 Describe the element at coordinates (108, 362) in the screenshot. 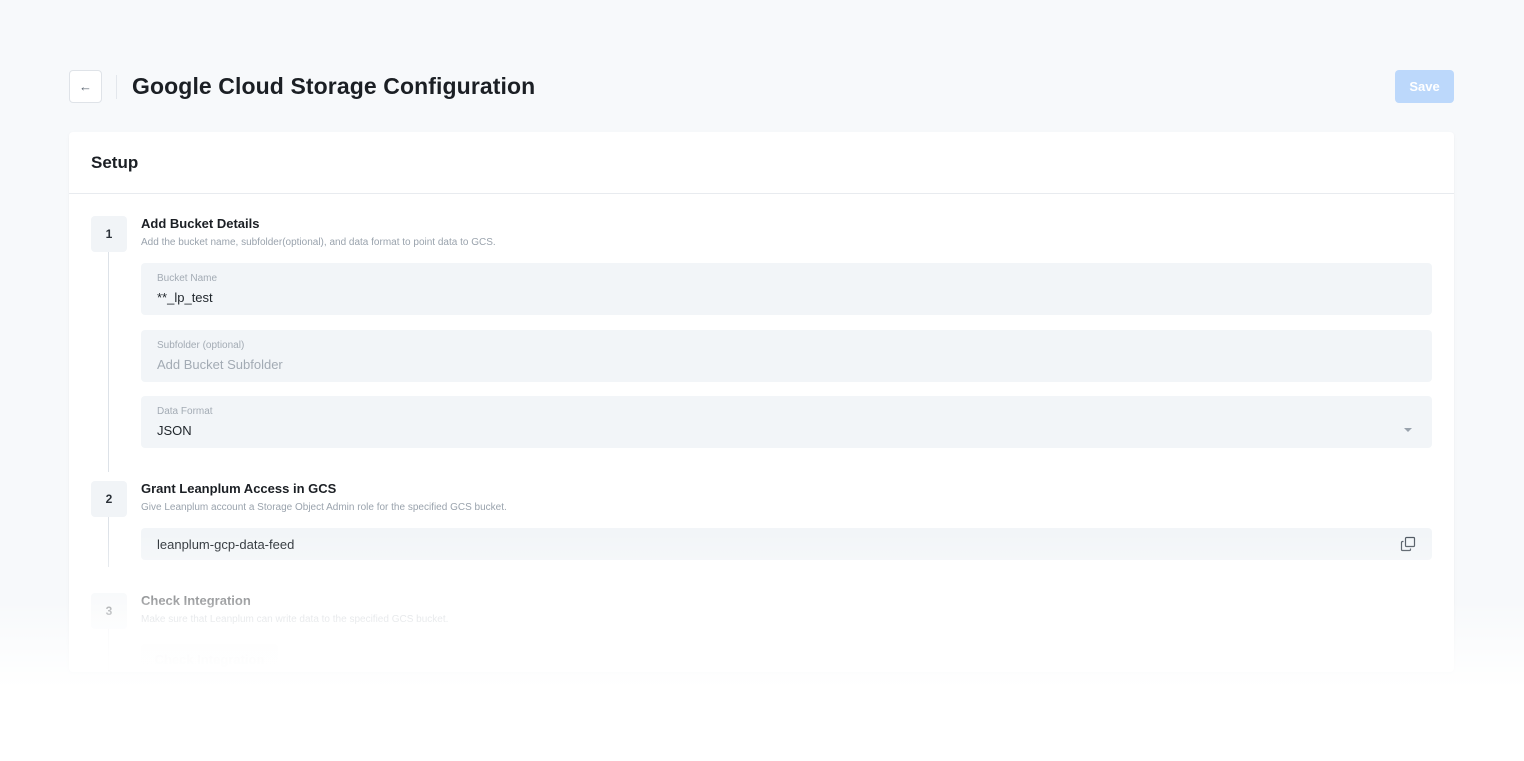

I see `step-1-connector` at that location.